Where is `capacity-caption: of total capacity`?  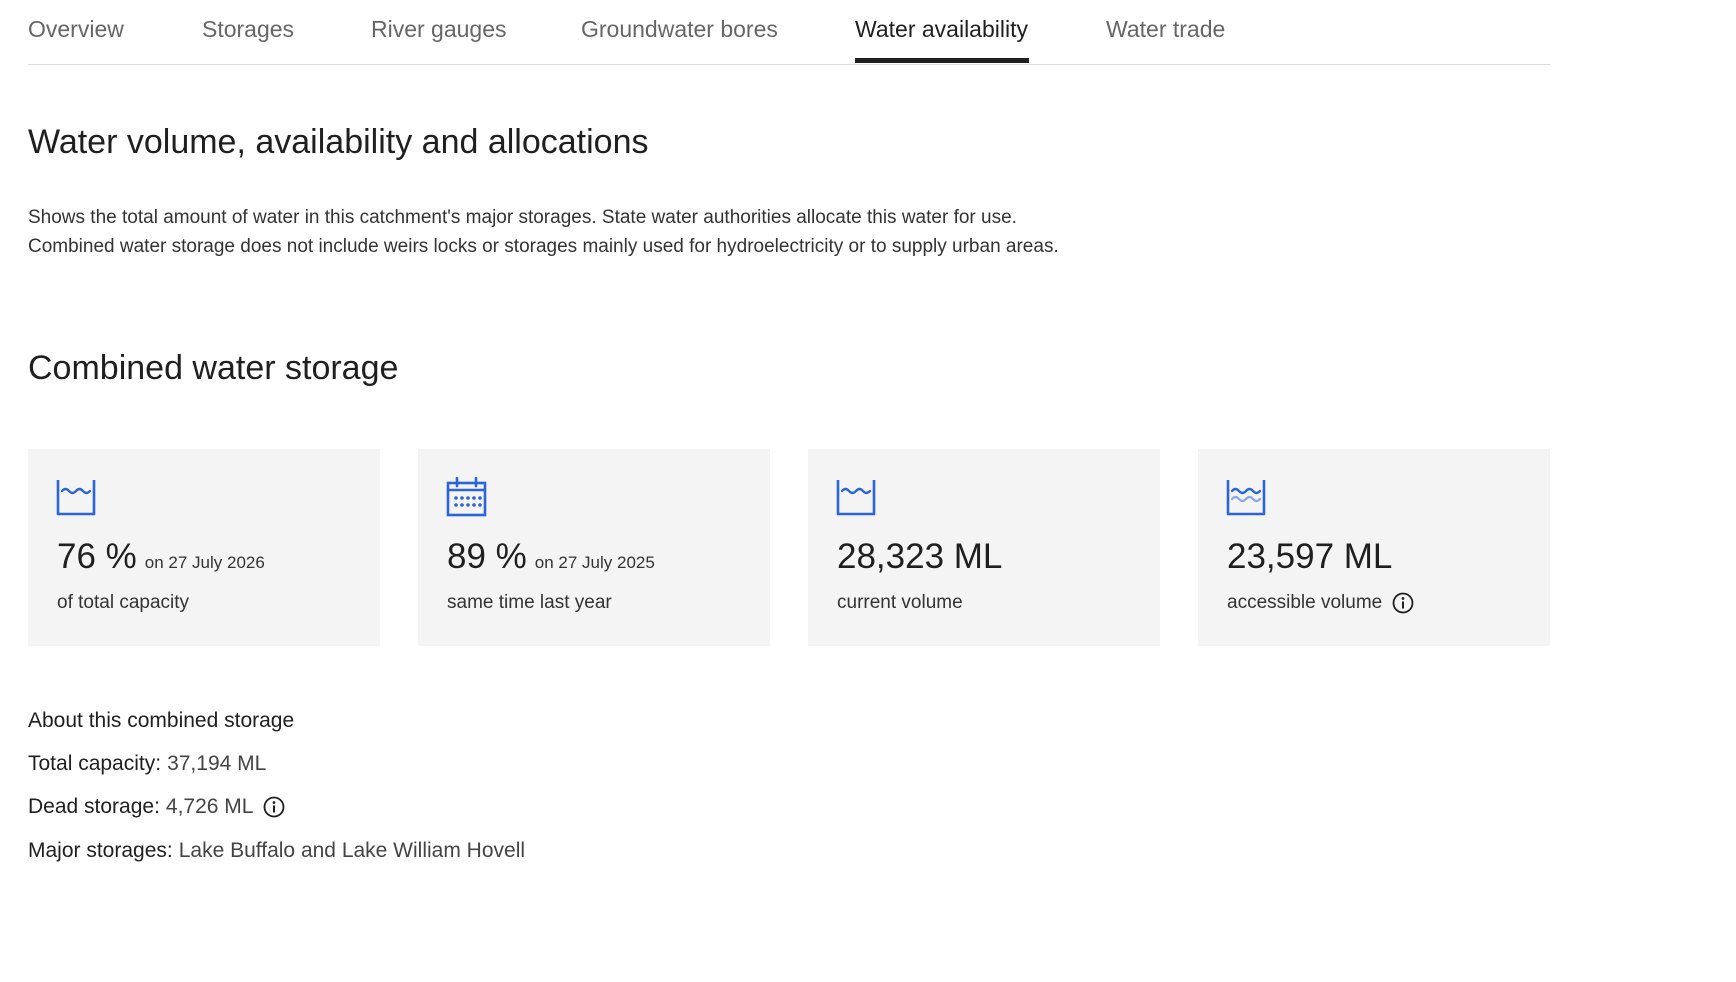
capacity-caption: of total capacity is located at coordinates (123, 602).